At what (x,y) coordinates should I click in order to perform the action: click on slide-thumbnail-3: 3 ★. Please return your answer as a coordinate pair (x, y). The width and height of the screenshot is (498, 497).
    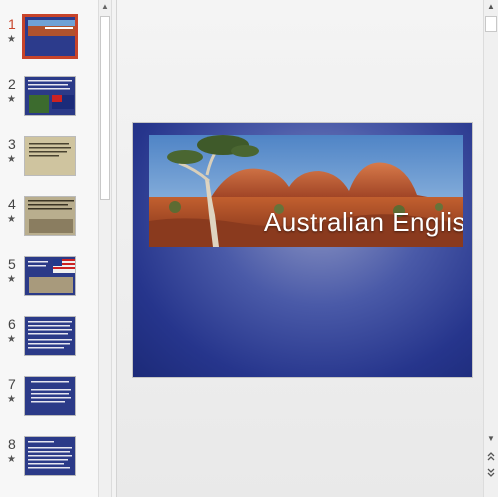
    Looking at the image, I should click on (49, 166).